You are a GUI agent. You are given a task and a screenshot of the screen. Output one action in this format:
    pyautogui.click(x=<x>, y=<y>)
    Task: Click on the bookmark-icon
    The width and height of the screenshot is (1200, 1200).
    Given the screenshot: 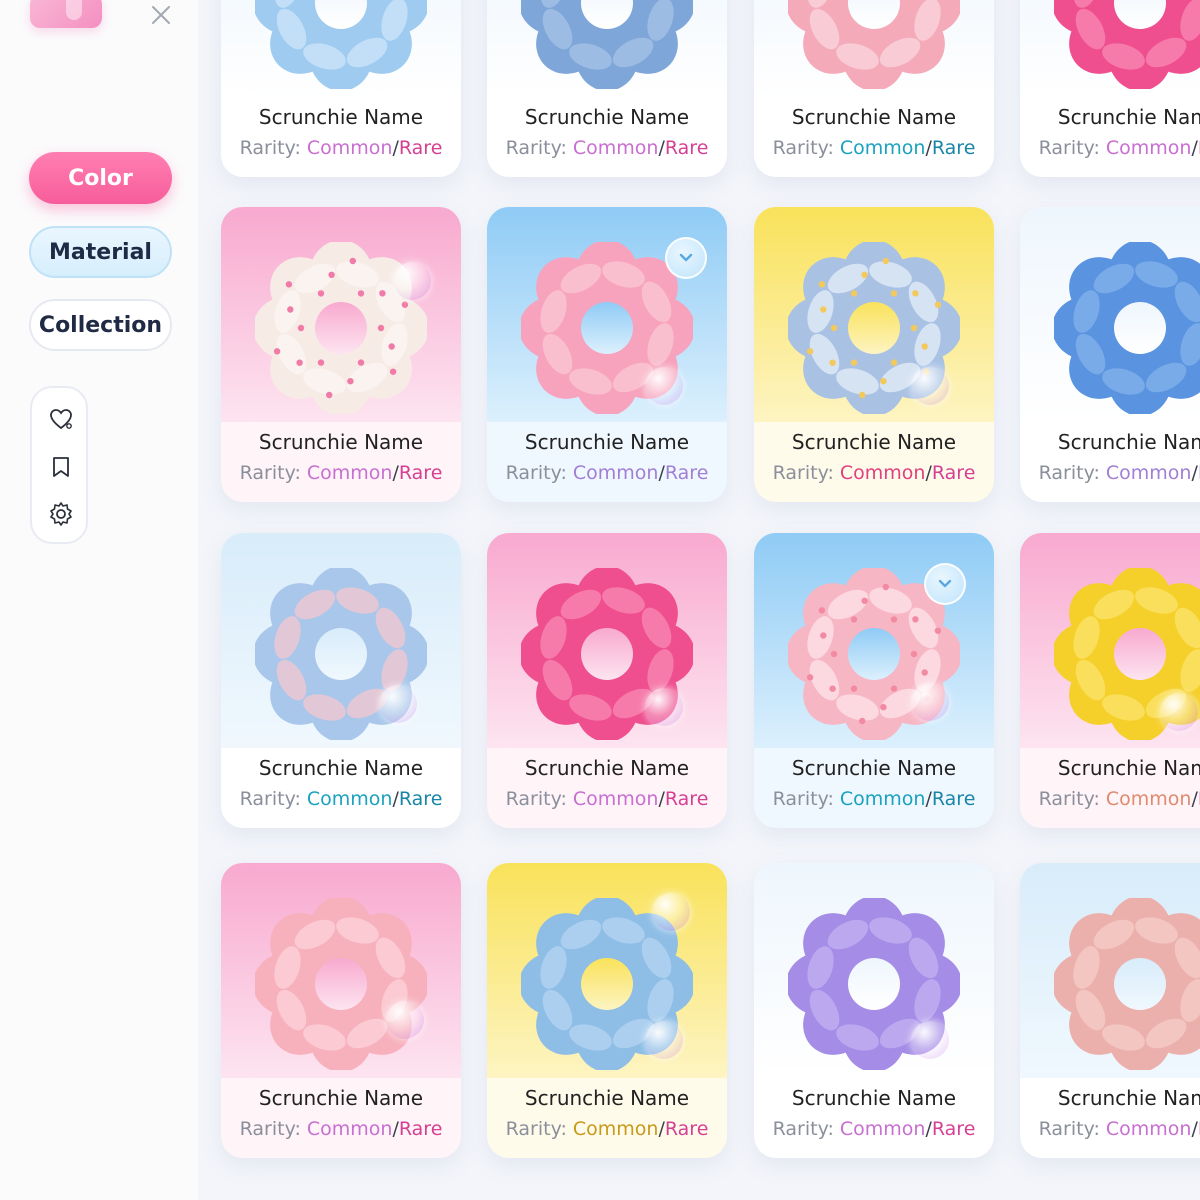 What is the action you would take?
    pyautogui.click(x=61, y=467)
    